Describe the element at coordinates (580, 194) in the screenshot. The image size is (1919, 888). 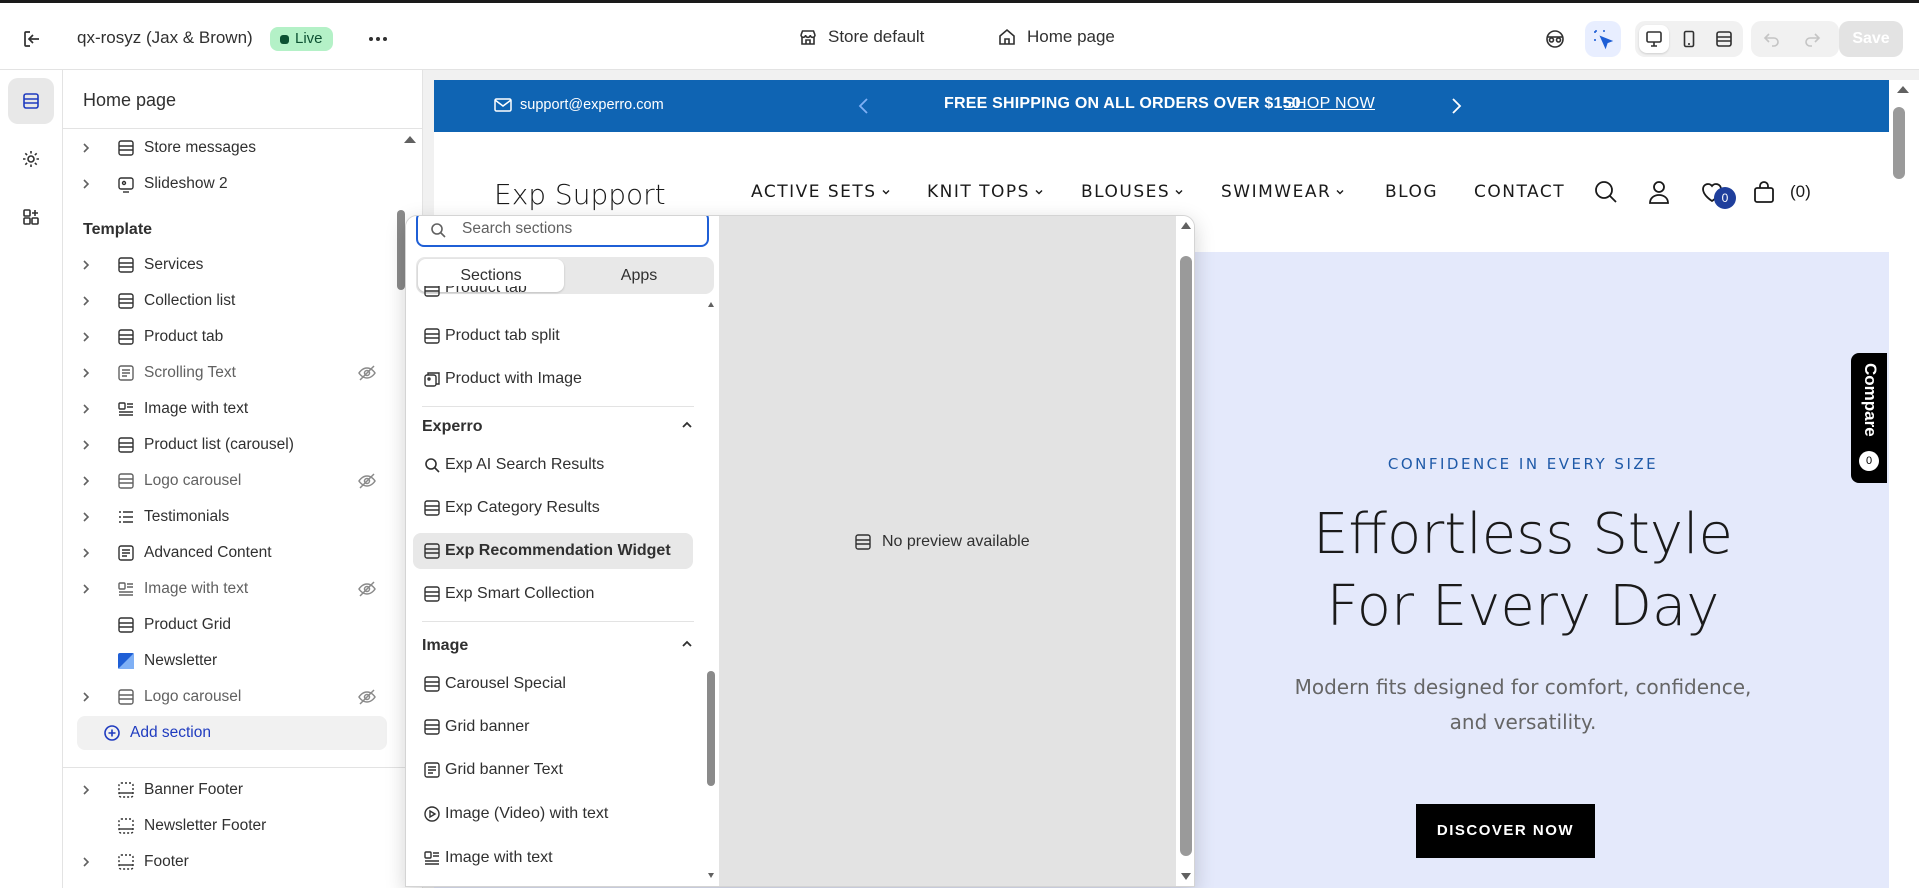
I see `store-logo: Exp Support` at that location.